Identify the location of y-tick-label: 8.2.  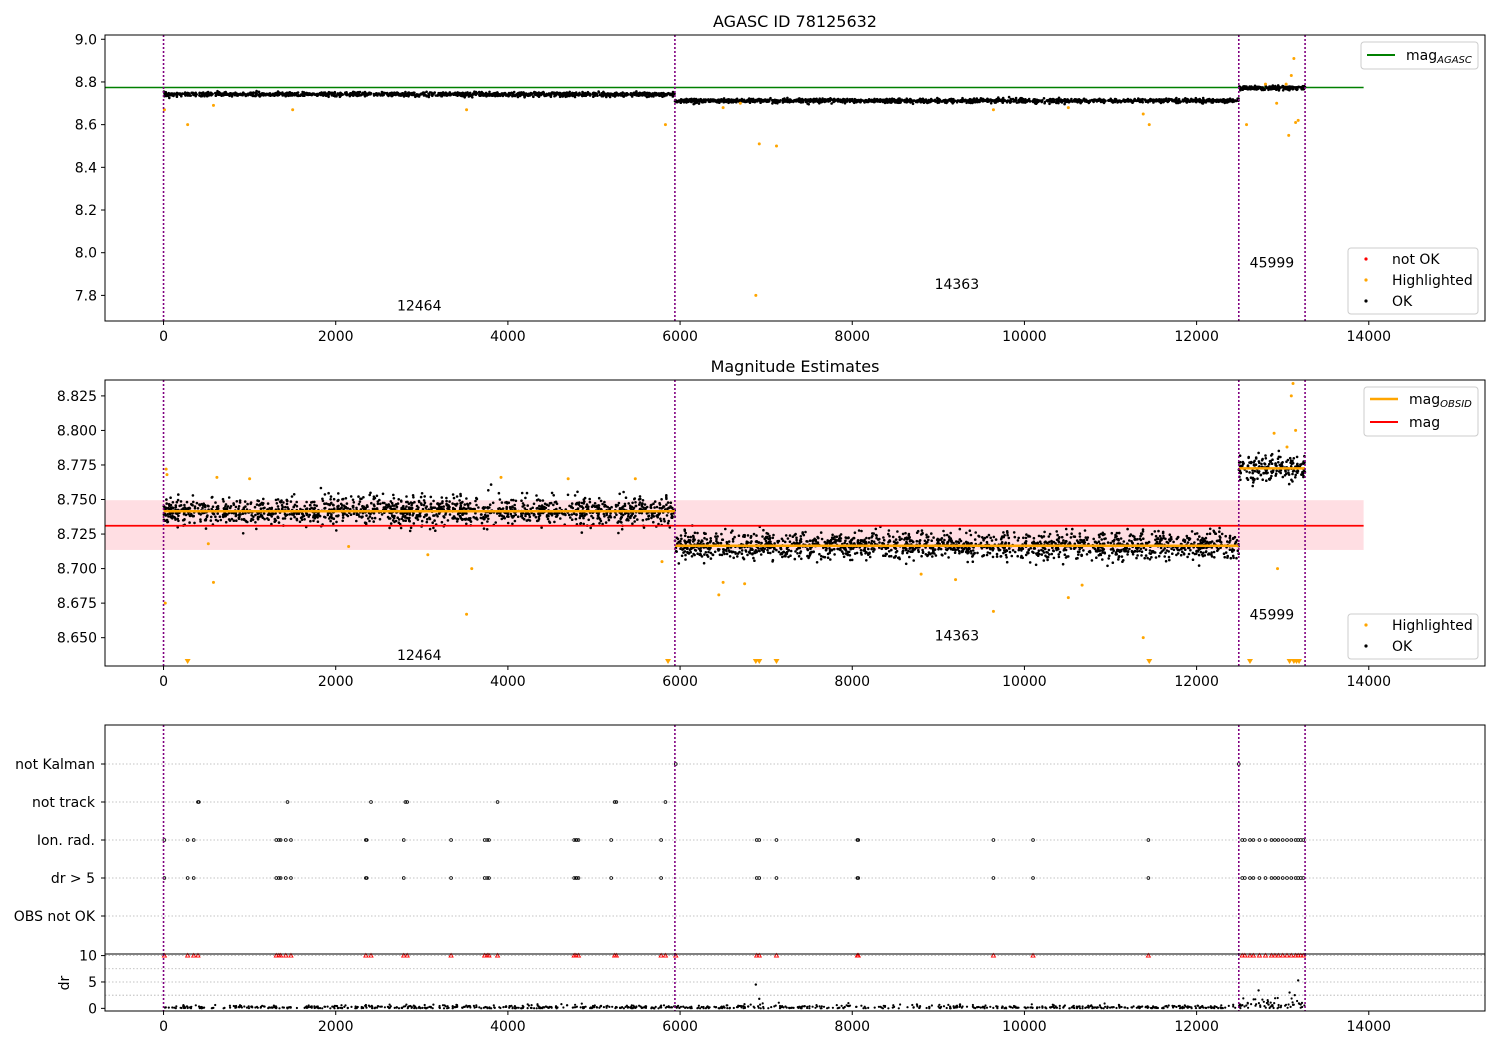
(86, 211).